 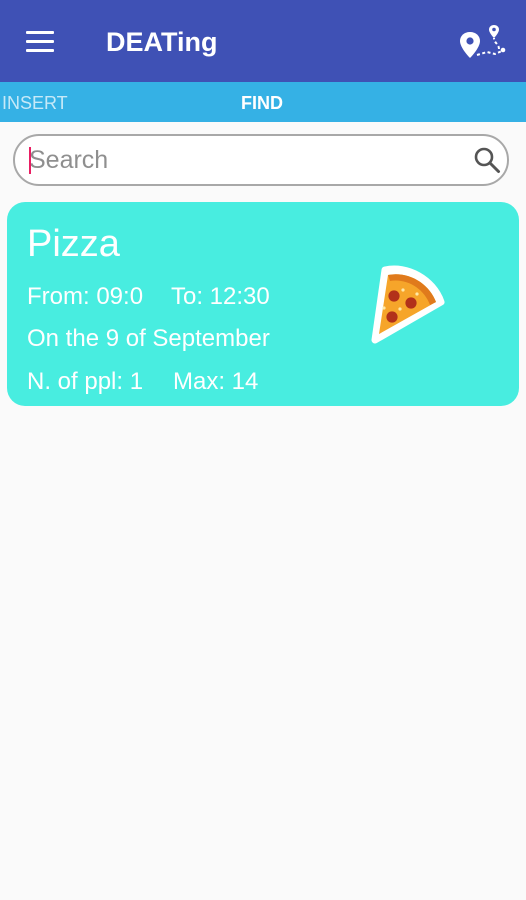 What do you see at coordinates (244, 160) in the screenshot?
I see `search-input` at bounding box center [244, 160].